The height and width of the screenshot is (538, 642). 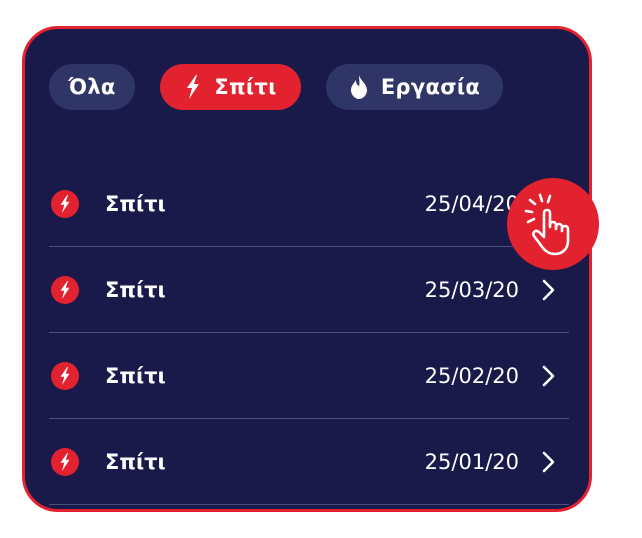 What do you see at coordinates (309, 204) in the screenshot?
I see `history-row: Σπίτι 25/04/20` at bounding box center [309, 204].